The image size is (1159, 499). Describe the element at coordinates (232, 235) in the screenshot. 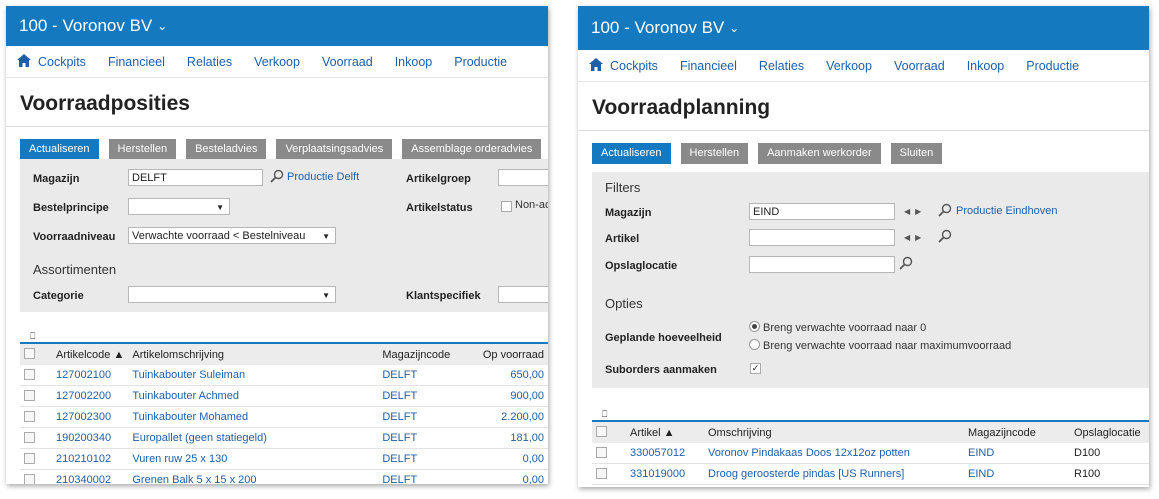

I see `voorraadniveau-select: Verwachte voorraad < Bestelniveau ▼` at that location.